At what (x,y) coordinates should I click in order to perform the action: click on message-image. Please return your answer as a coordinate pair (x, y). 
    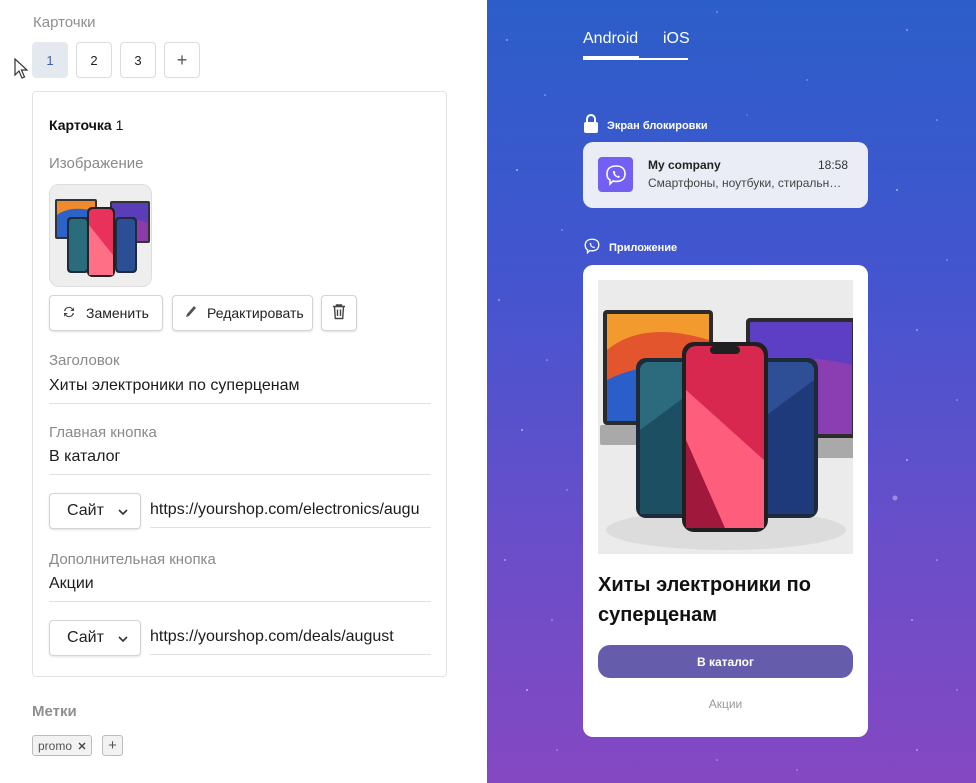
    Looking at the image, I should click on (725, 417).